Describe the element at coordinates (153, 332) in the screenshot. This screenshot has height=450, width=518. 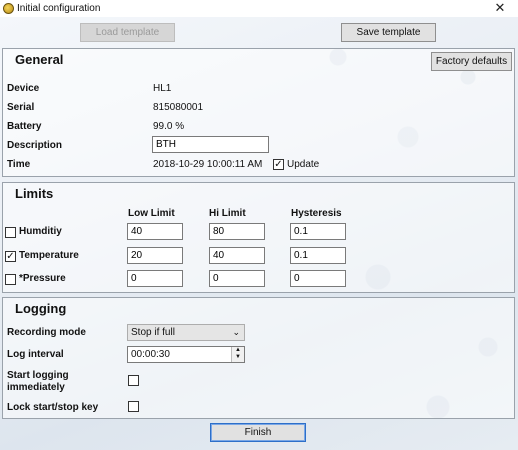
I see `recording-mode-value: Stop if full` at that location.